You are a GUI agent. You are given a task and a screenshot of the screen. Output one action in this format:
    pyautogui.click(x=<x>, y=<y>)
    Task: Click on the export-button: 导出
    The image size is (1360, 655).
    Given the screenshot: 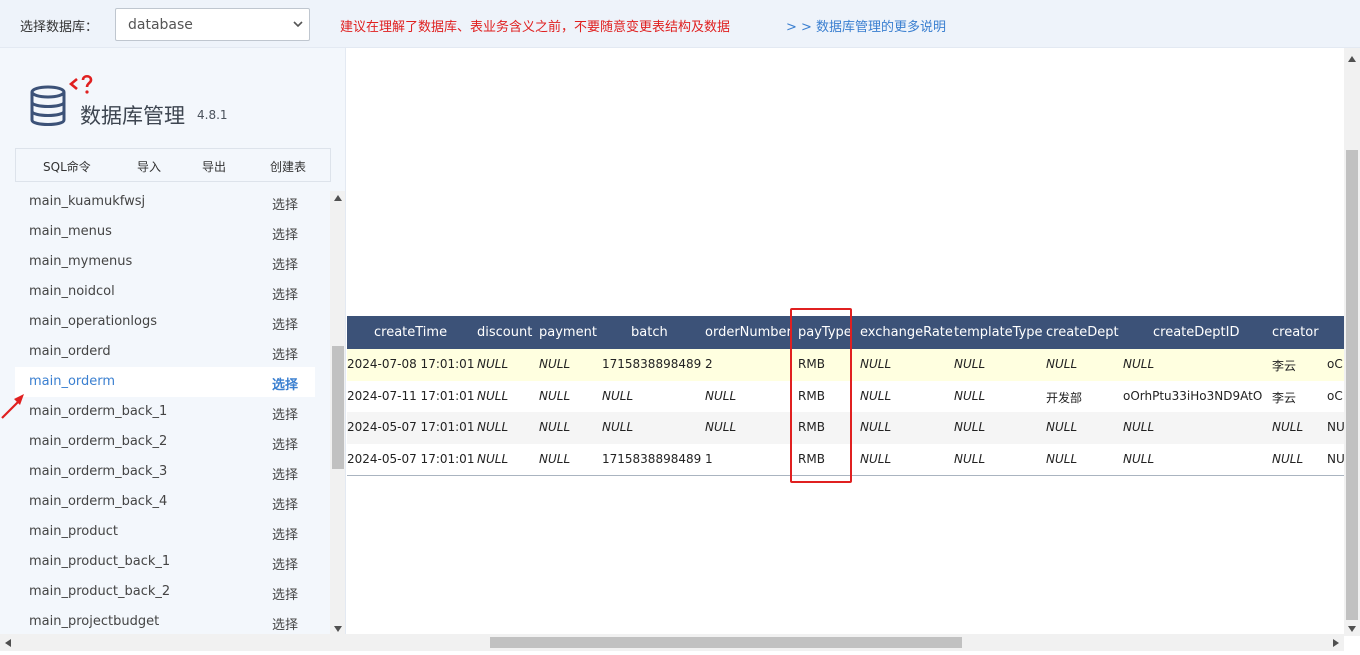 What is the action you would take?
    pyautogui.click(x=214, y=166)
    